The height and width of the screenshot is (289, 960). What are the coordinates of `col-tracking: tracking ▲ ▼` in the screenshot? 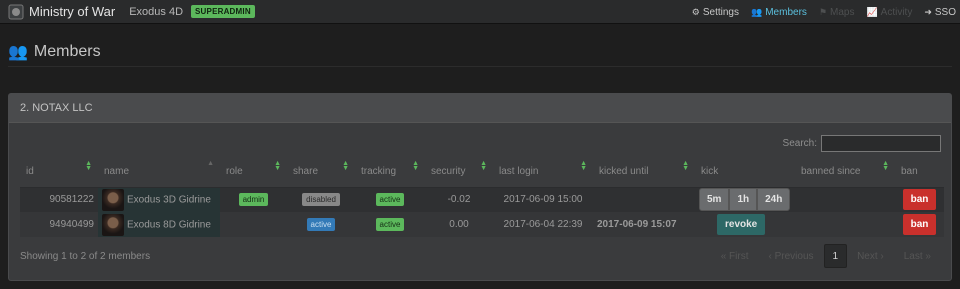 It's located at (390, 172).